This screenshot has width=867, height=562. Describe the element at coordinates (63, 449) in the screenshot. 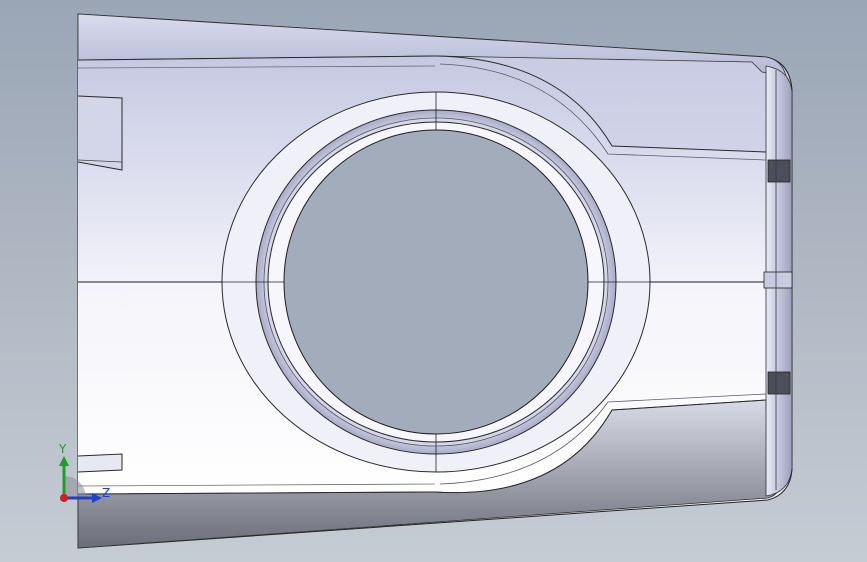

I see `triad-y-label: Y` at that location.